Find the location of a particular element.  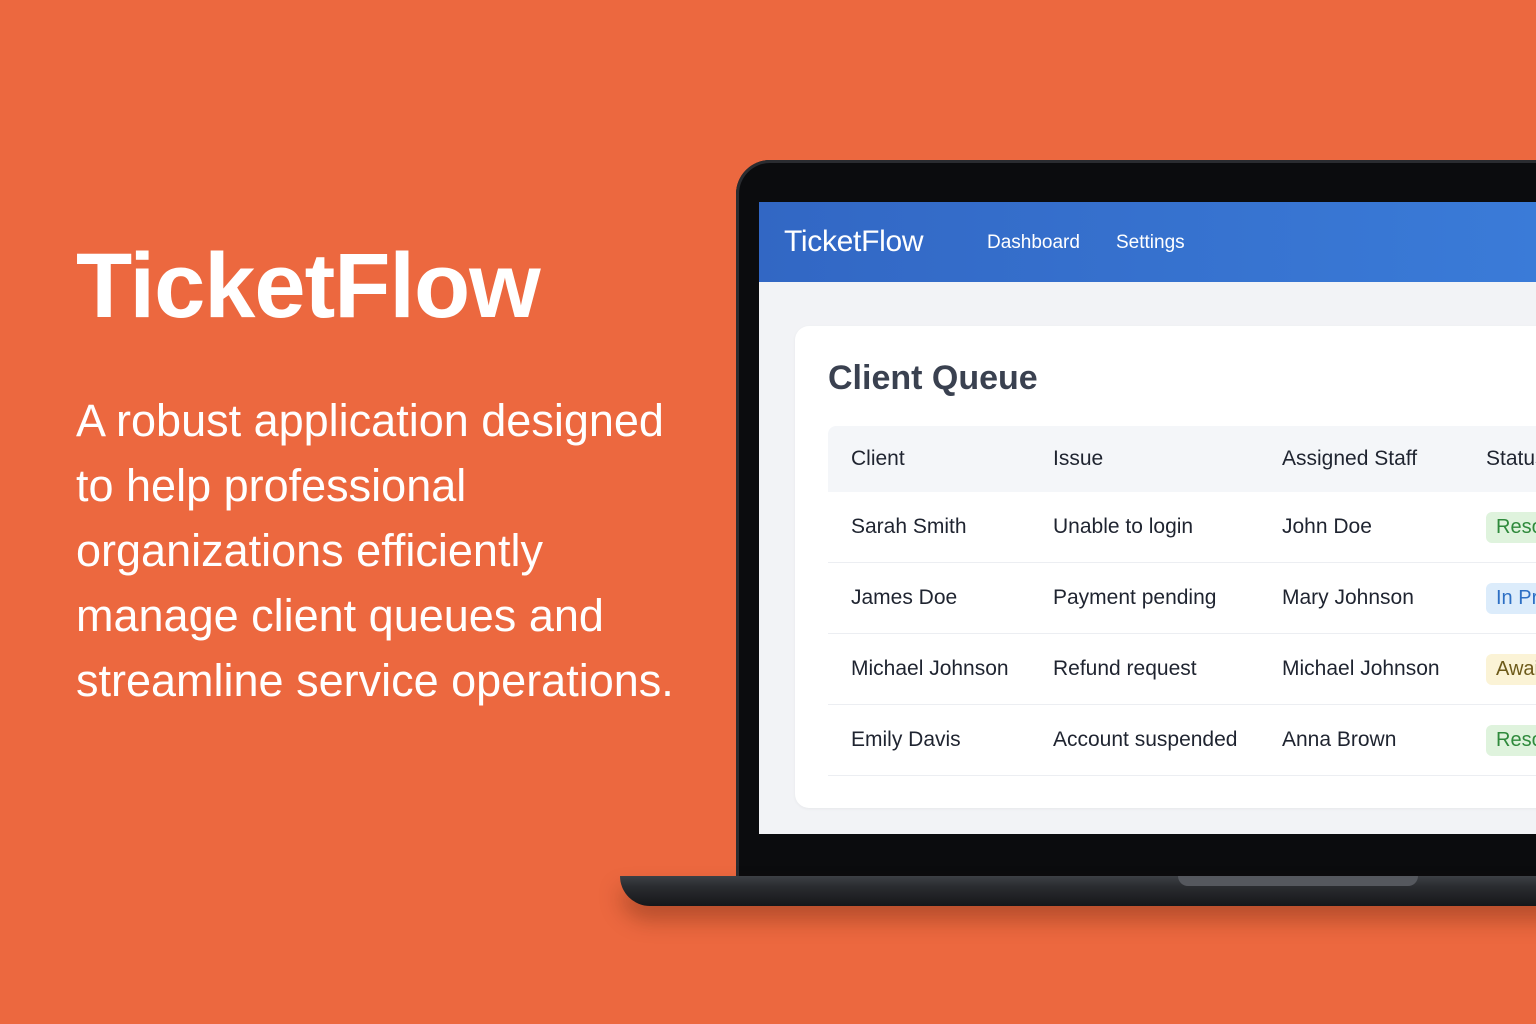

staff-cell: Mary Johnson is located at coordinates (1361, 598).